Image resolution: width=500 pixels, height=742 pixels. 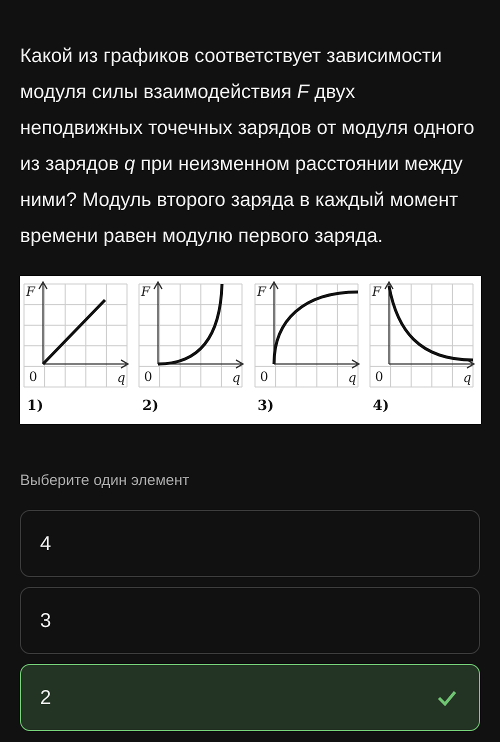 I want to click on answer-option: 2, so click(x=250, y=697).